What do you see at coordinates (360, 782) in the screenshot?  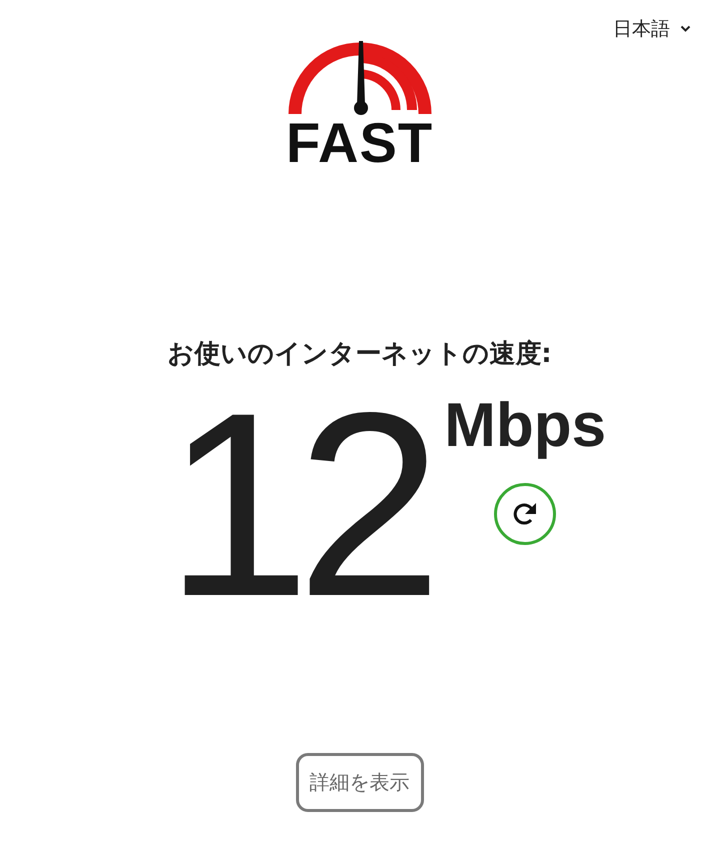 I see `show-details-button: 詳細を表示` at bounding box center [360, 782].